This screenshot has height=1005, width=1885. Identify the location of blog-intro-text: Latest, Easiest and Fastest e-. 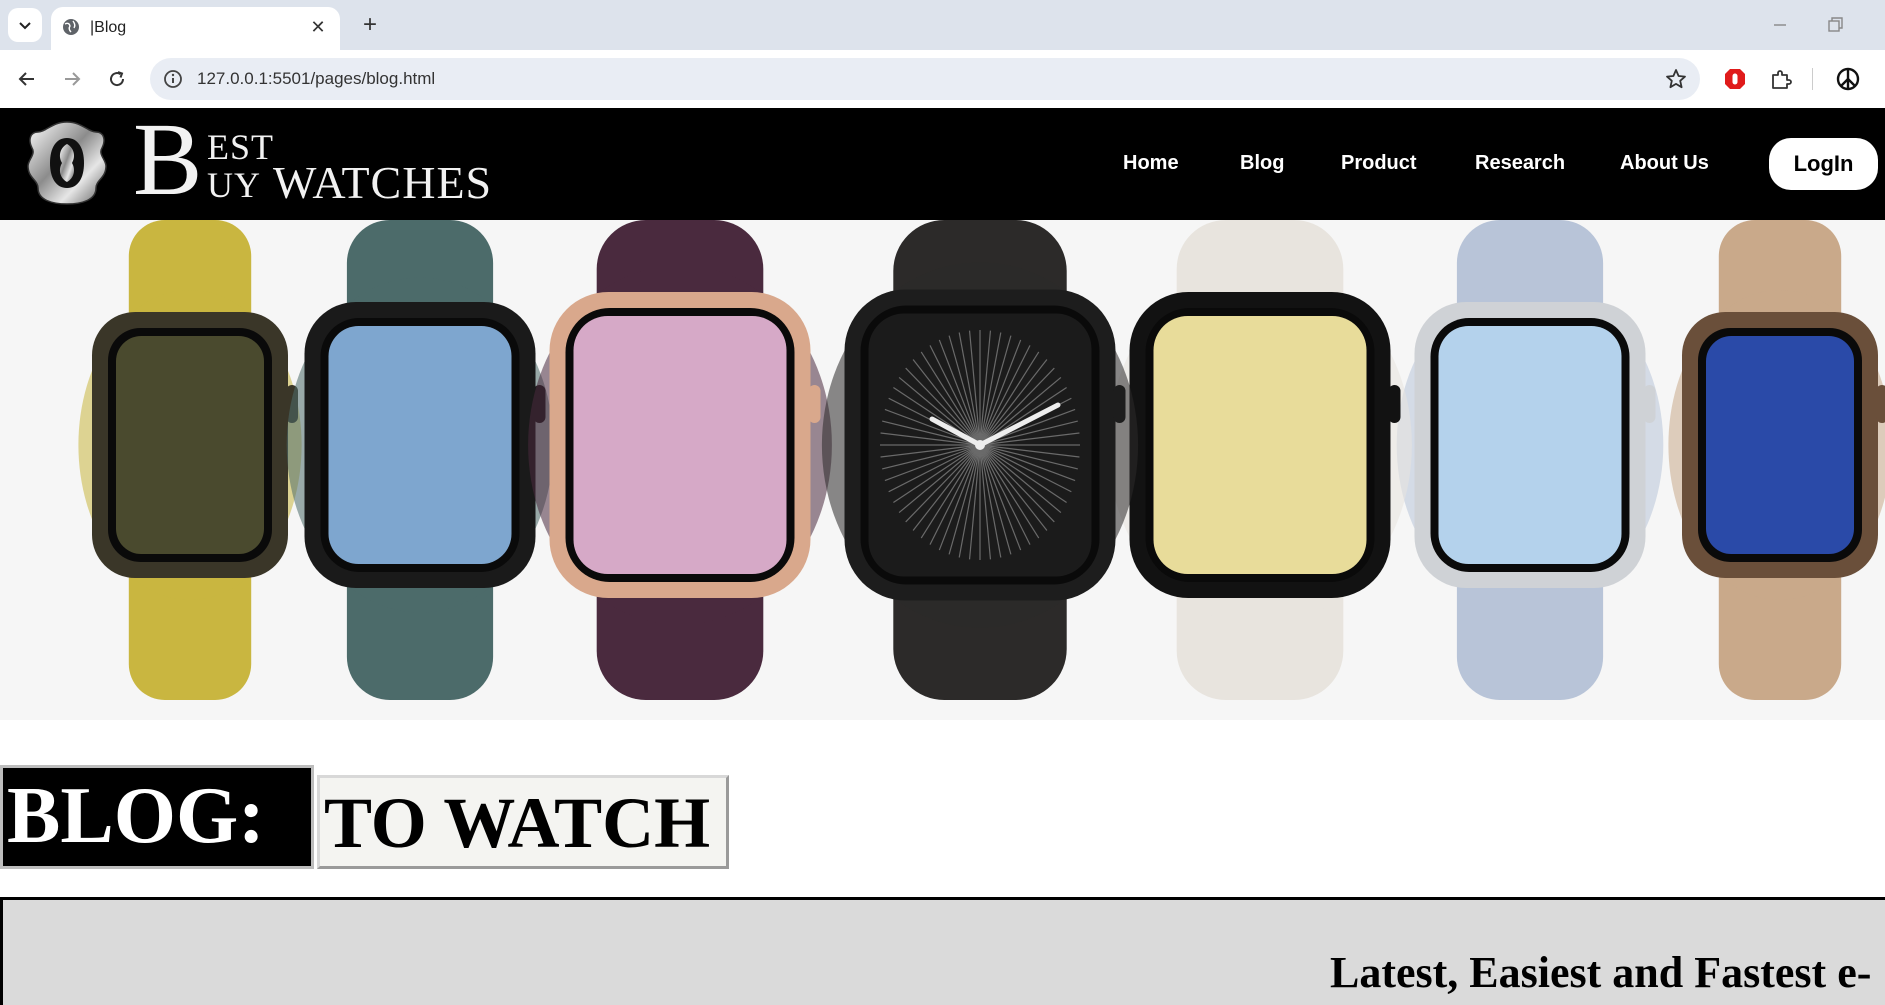
(1601, 972).